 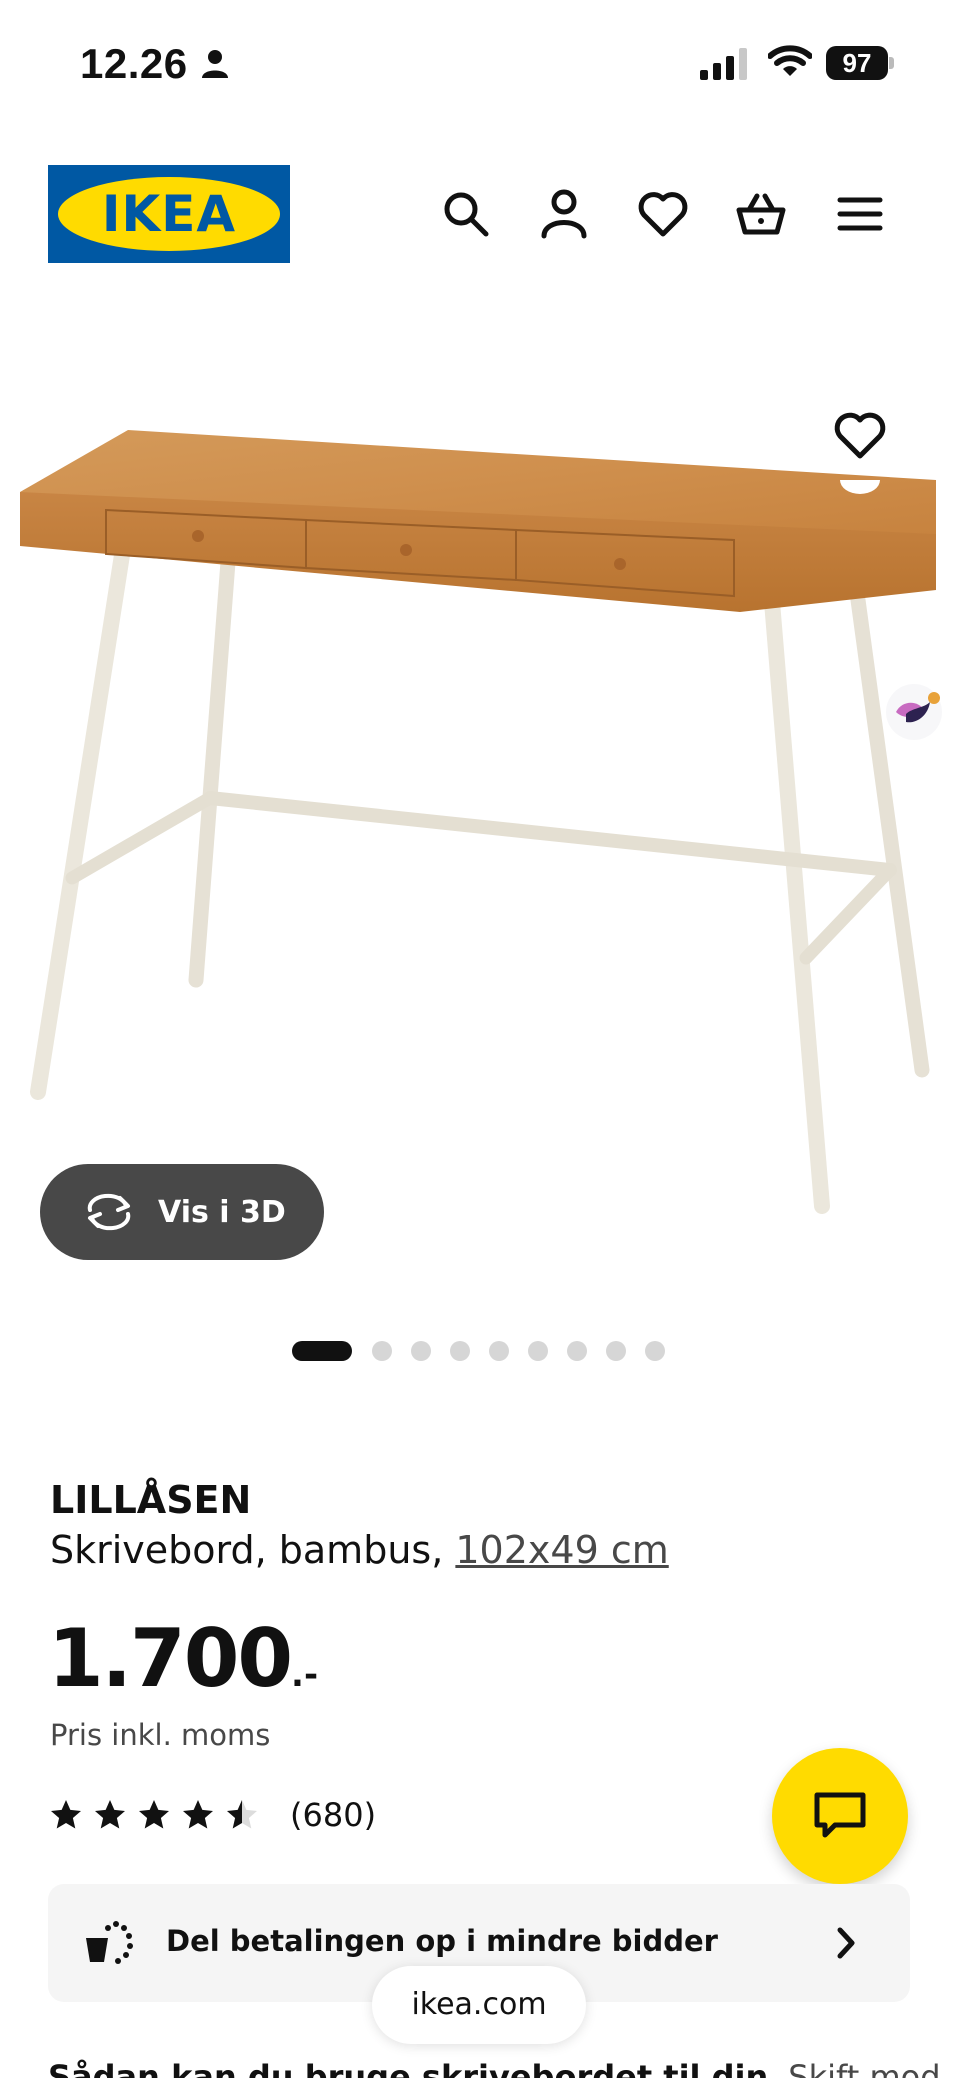 I want to click on chat-icon, so click(x=840, y=1815).